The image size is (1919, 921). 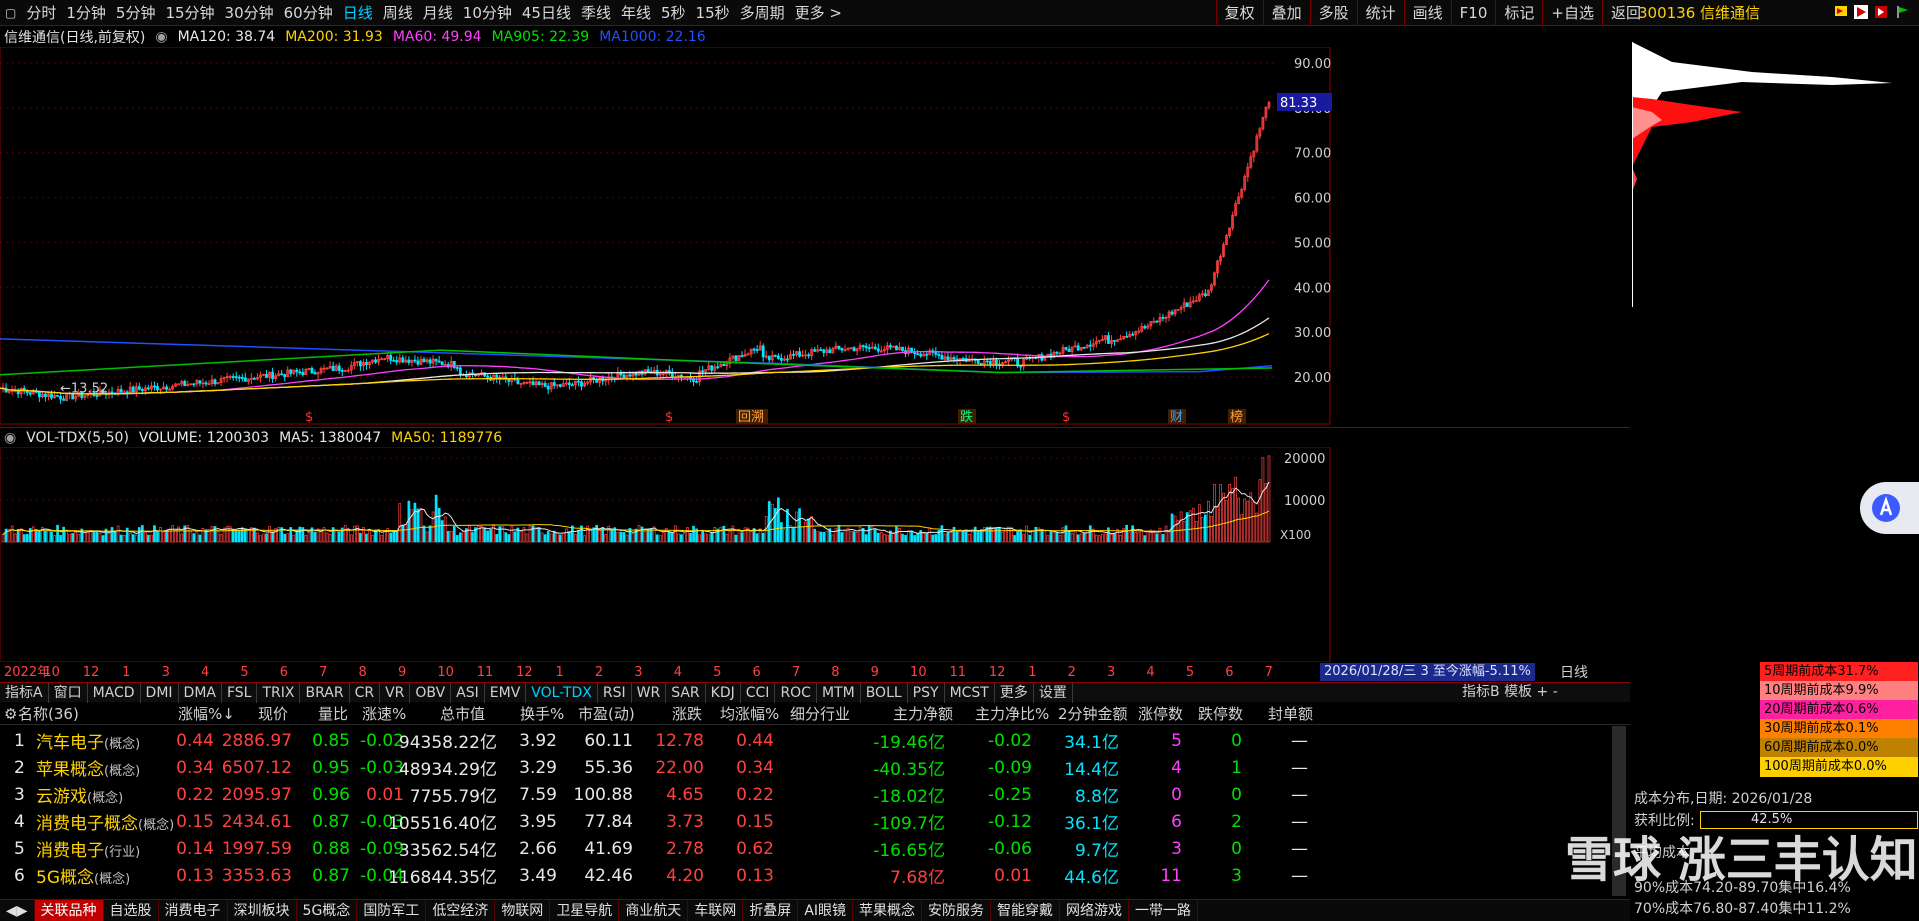 I want to click on sector-tab: AI眼镜, so click(x=826, y=910).